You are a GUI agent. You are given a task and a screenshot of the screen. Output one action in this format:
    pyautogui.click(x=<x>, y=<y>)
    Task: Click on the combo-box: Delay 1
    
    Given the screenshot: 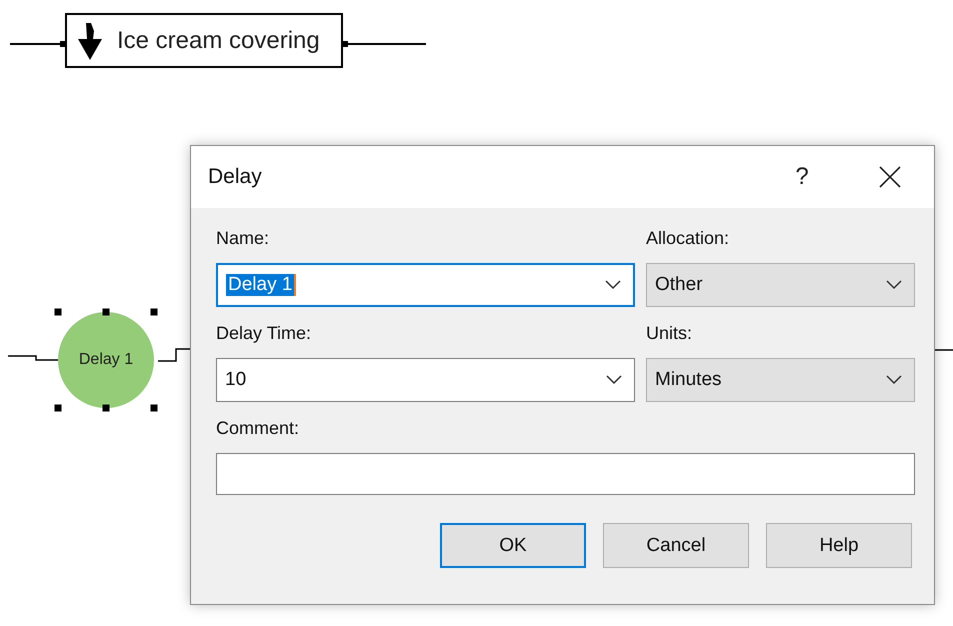 What is the action you would take?
    pyautogui.click(x=425, y=285)
    